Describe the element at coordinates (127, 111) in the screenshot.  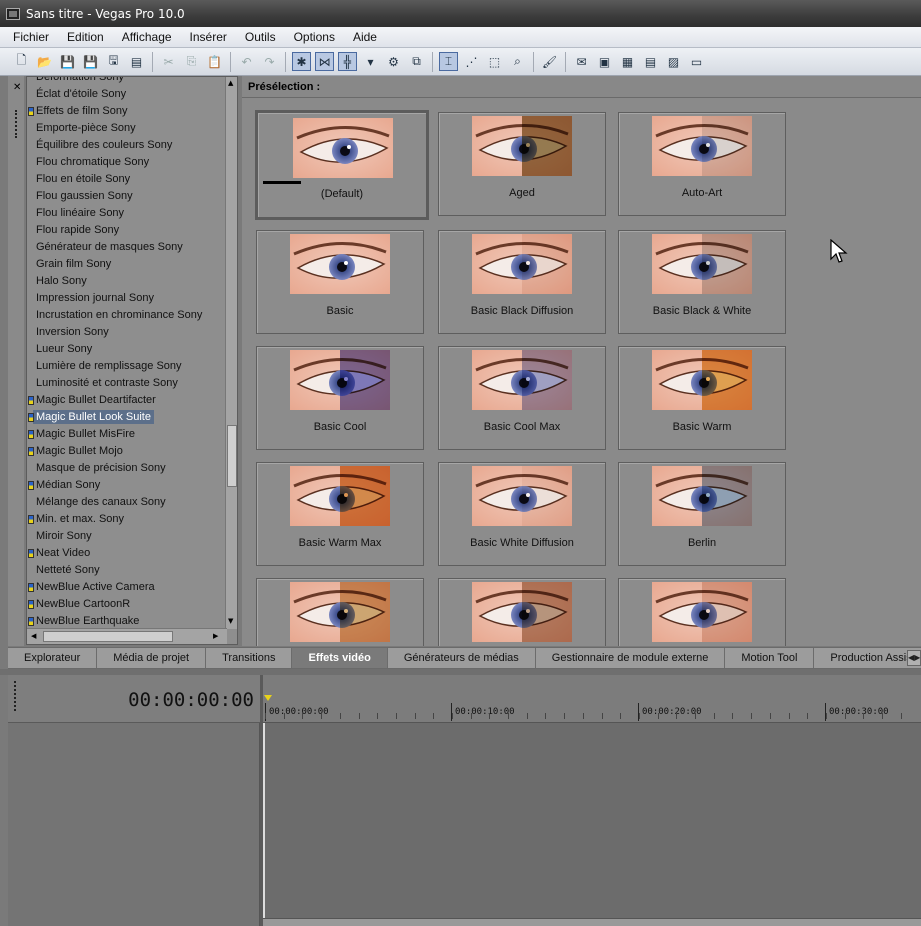
I see `effect-list-item: Effets de film Sony` at that location.